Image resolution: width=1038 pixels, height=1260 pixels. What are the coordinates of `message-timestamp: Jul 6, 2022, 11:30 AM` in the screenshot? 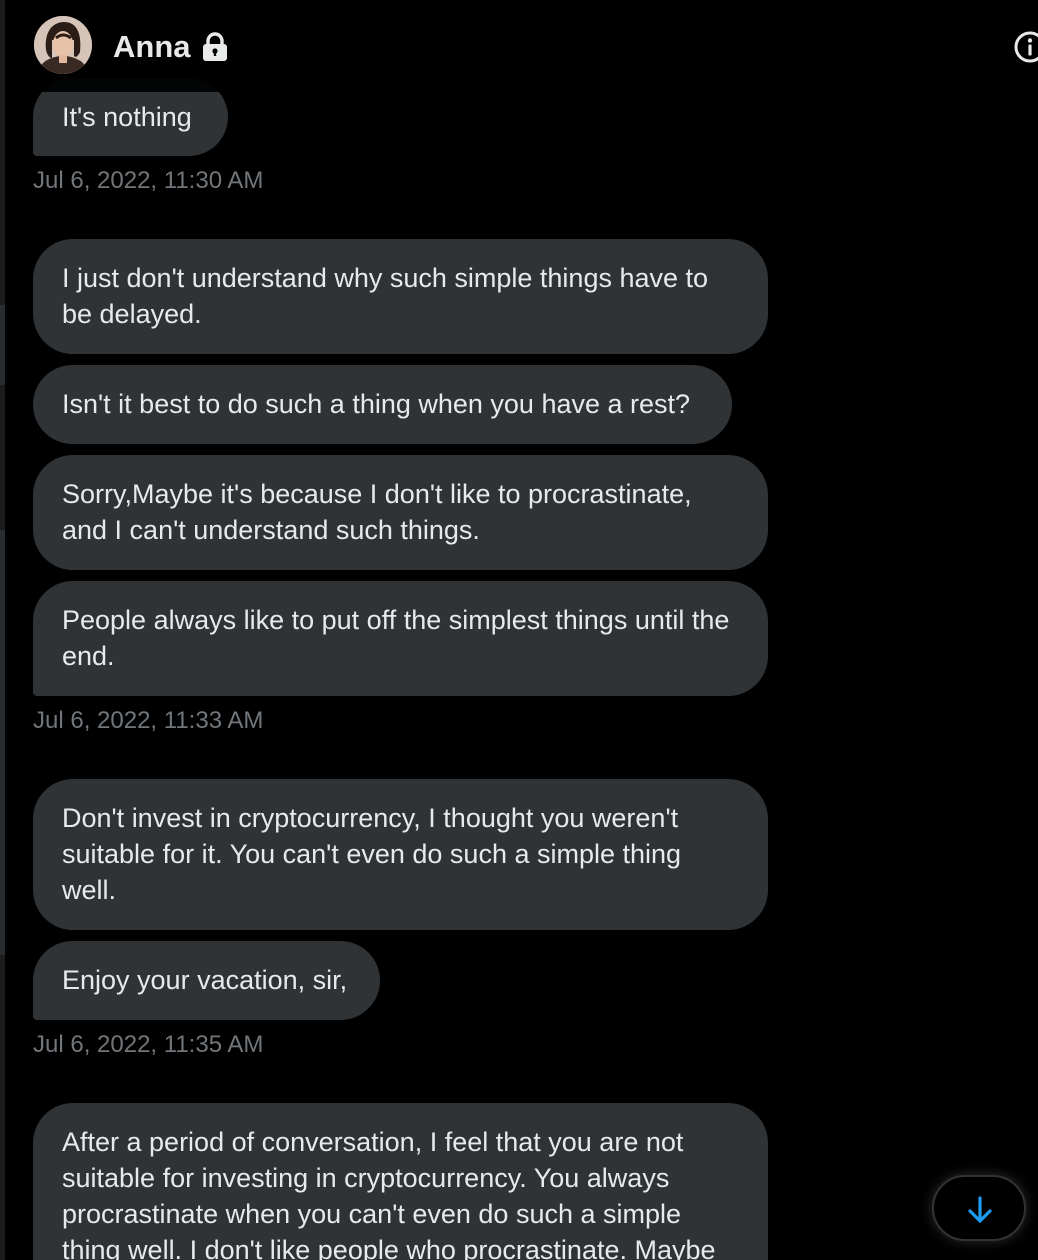 It's located at (148, 180).